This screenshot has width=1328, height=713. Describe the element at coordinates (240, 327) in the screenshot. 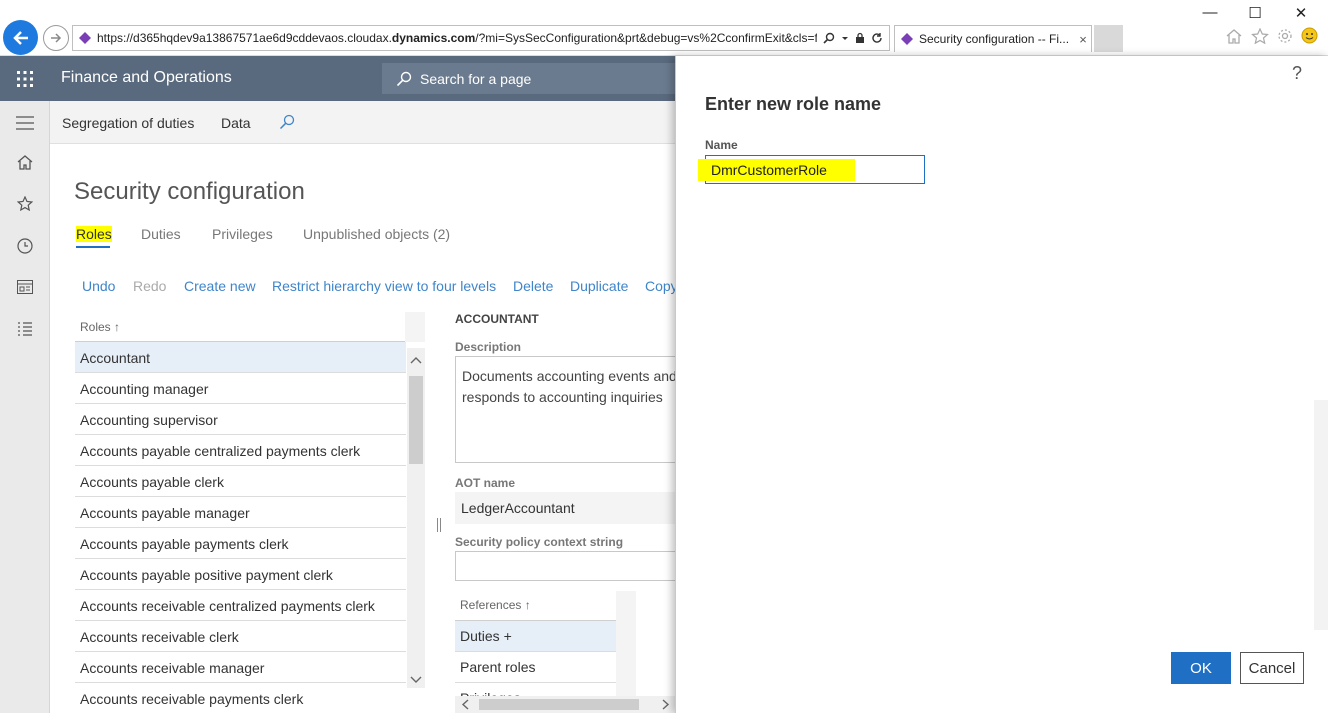

I see `roles-column-header: Roles ↑` at that location.